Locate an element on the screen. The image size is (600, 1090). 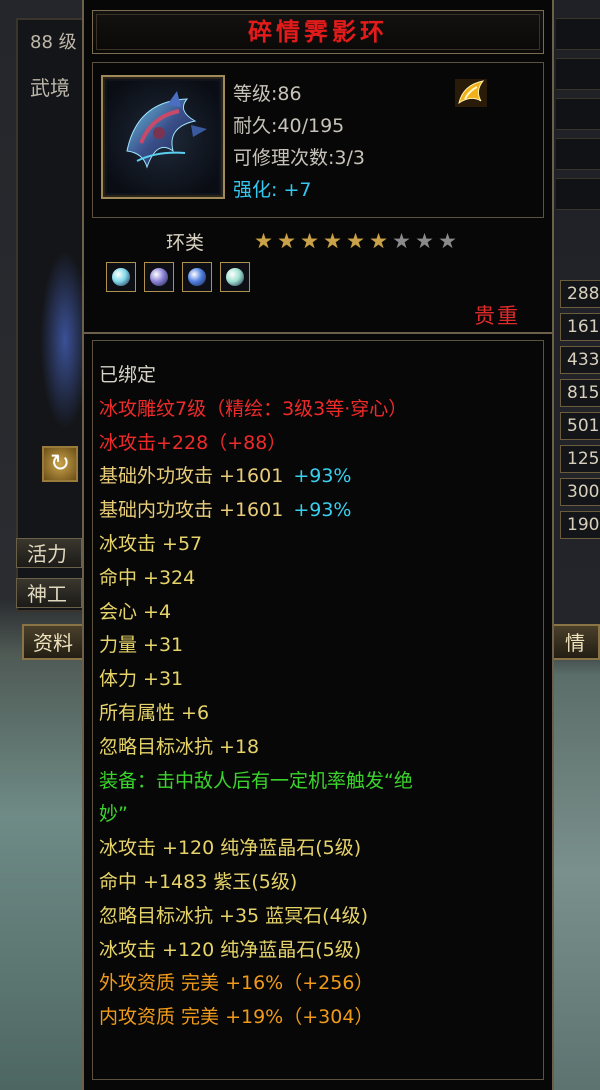
attribute-text: 冰攻击+228（+88） is located at coordinates (193, 443).